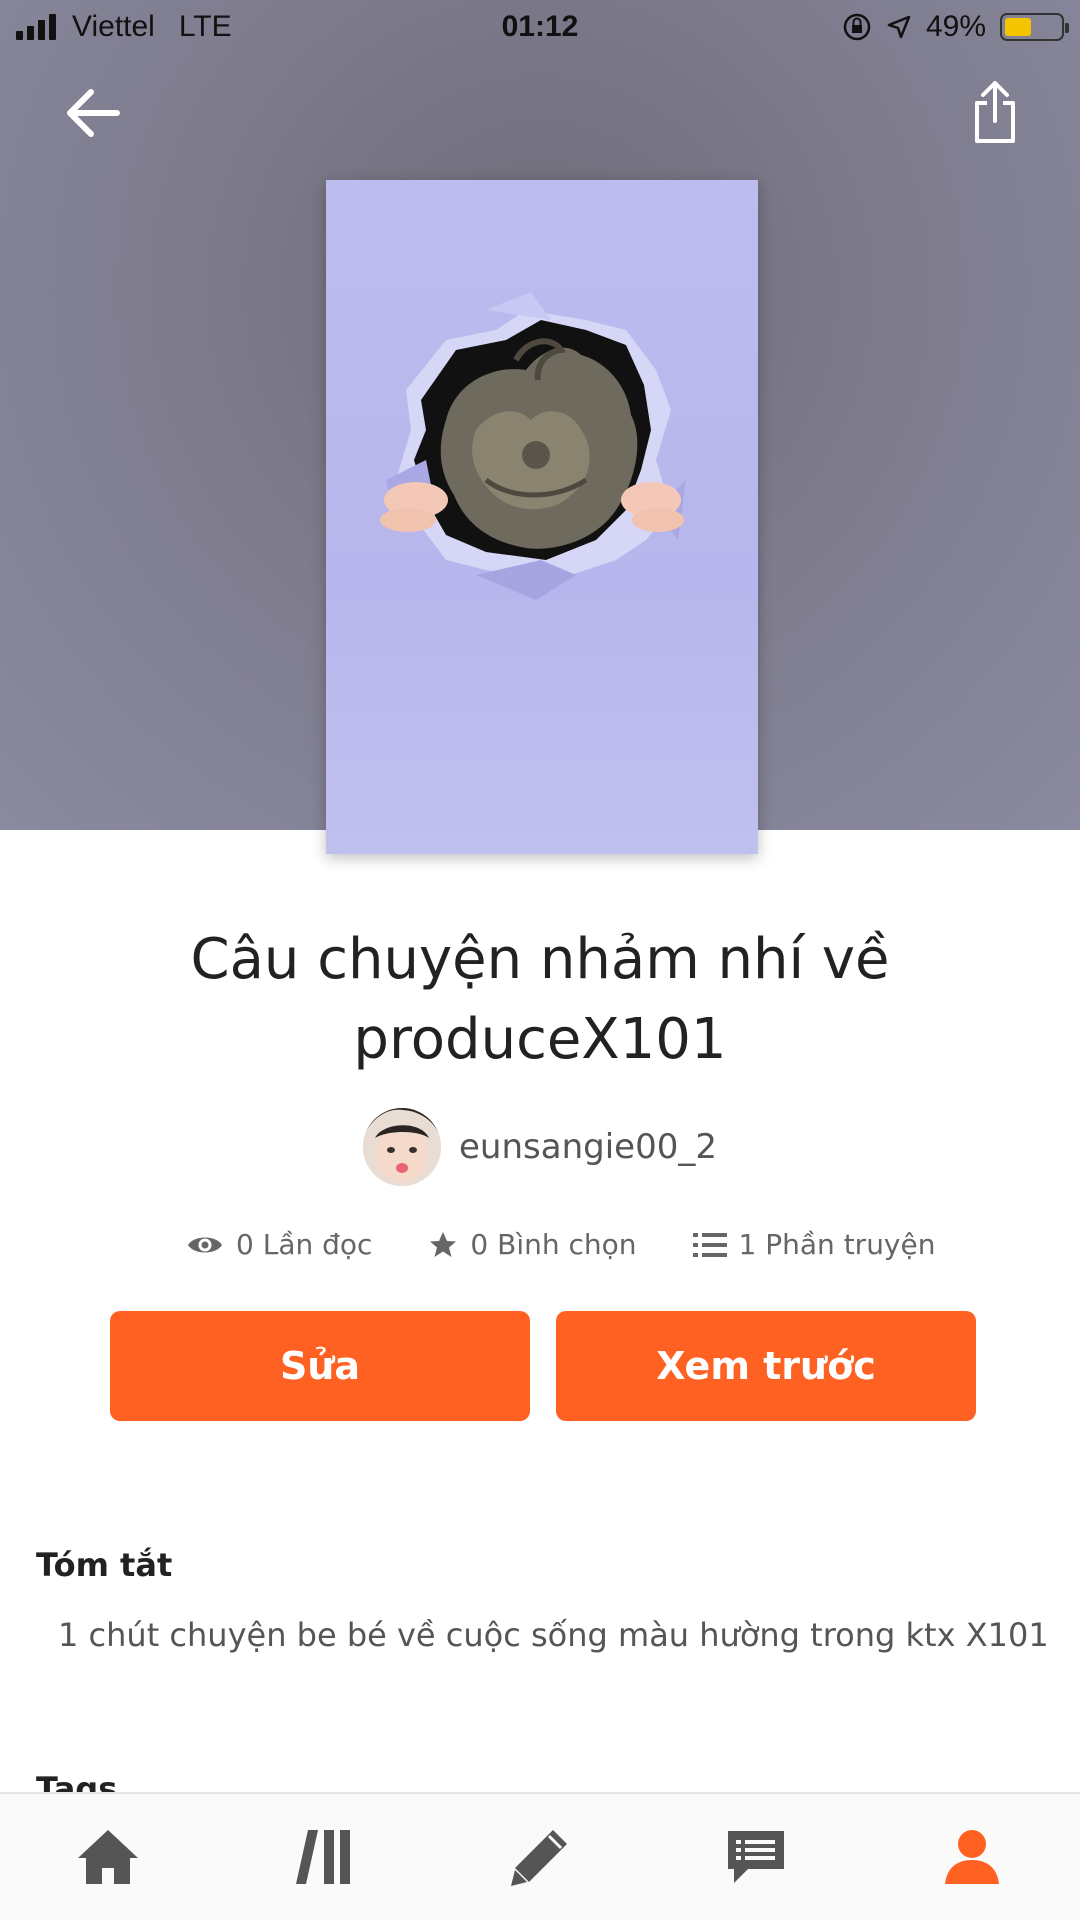  I want to click on preview-button: Xem trước, so click(766, 1366).